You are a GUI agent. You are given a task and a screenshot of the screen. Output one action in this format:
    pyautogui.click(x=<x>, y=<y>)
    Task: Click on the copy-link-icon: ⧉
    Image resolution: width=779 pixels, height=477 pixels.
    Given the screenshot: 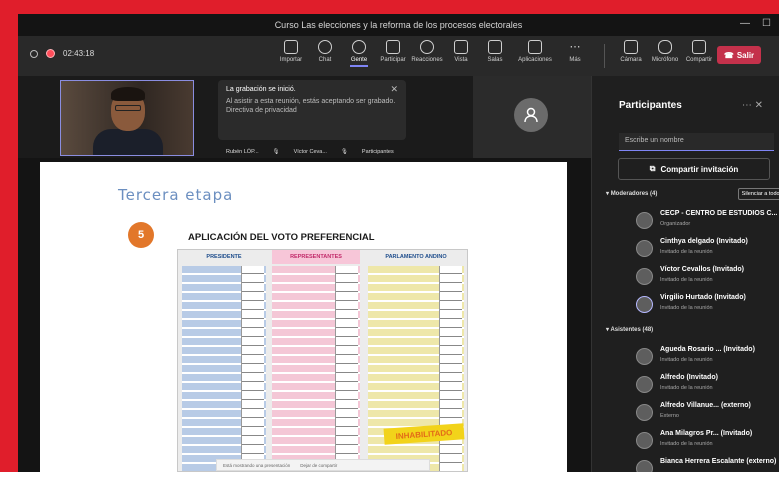 What is the action you would take?
    pyautogui.click(x=652, y=168)
    